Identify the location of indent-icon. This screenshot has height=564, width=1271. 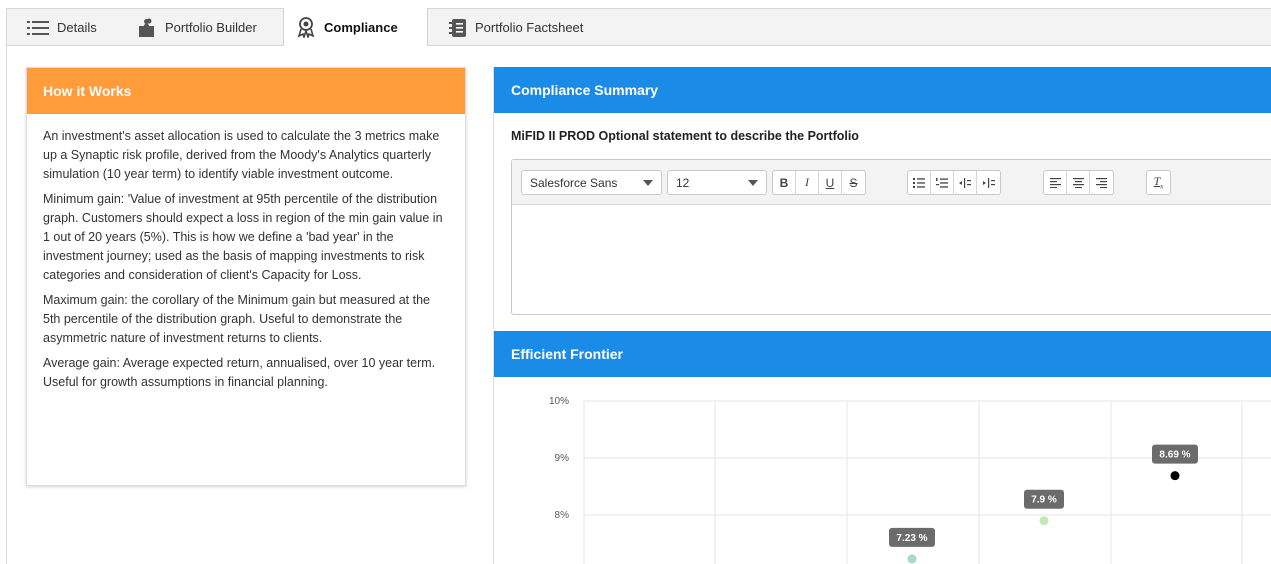
(988, 182).